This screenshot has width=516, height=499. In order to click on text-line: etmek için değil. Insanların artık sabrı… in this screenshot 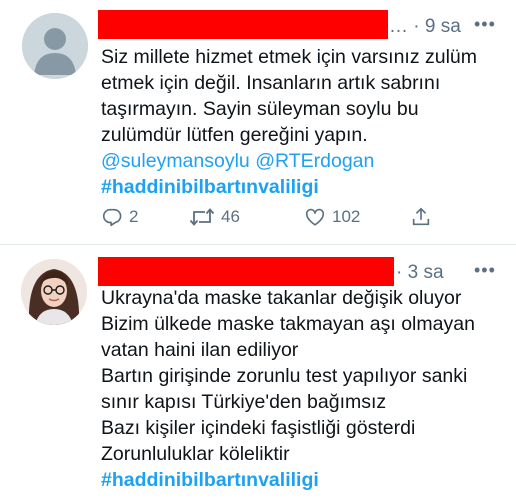, I will do `click(271, 83)`.